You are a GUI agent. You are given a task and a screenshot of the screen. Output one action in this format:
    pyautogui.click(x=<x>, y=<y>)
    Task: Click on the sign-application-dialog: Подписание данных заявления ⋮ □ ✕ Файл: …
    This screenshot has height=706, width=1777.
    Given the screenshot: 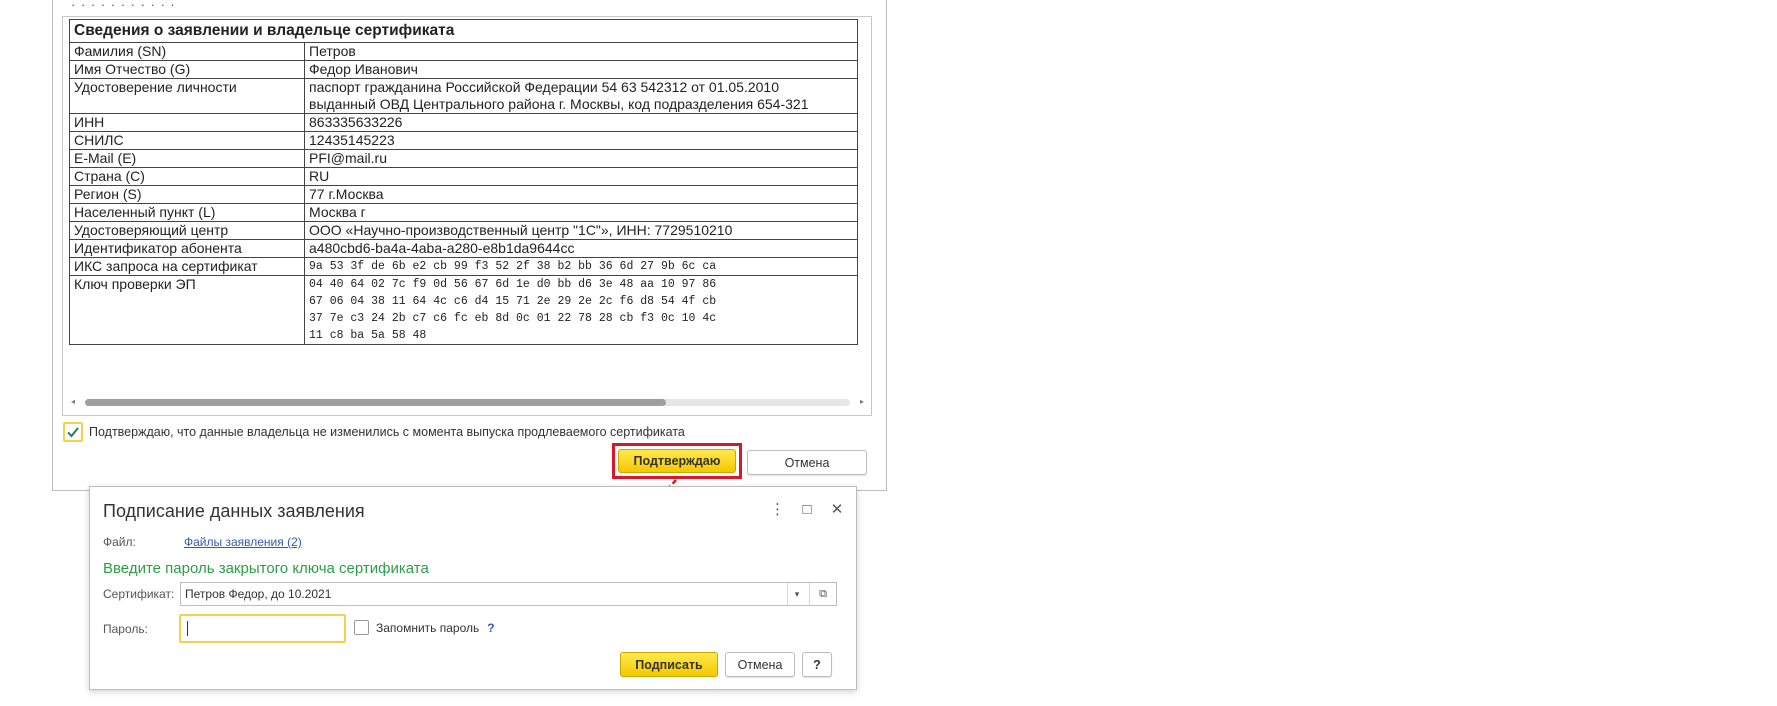 What is the action you would take?
    pyautogui.click(x=473, y=588)
    